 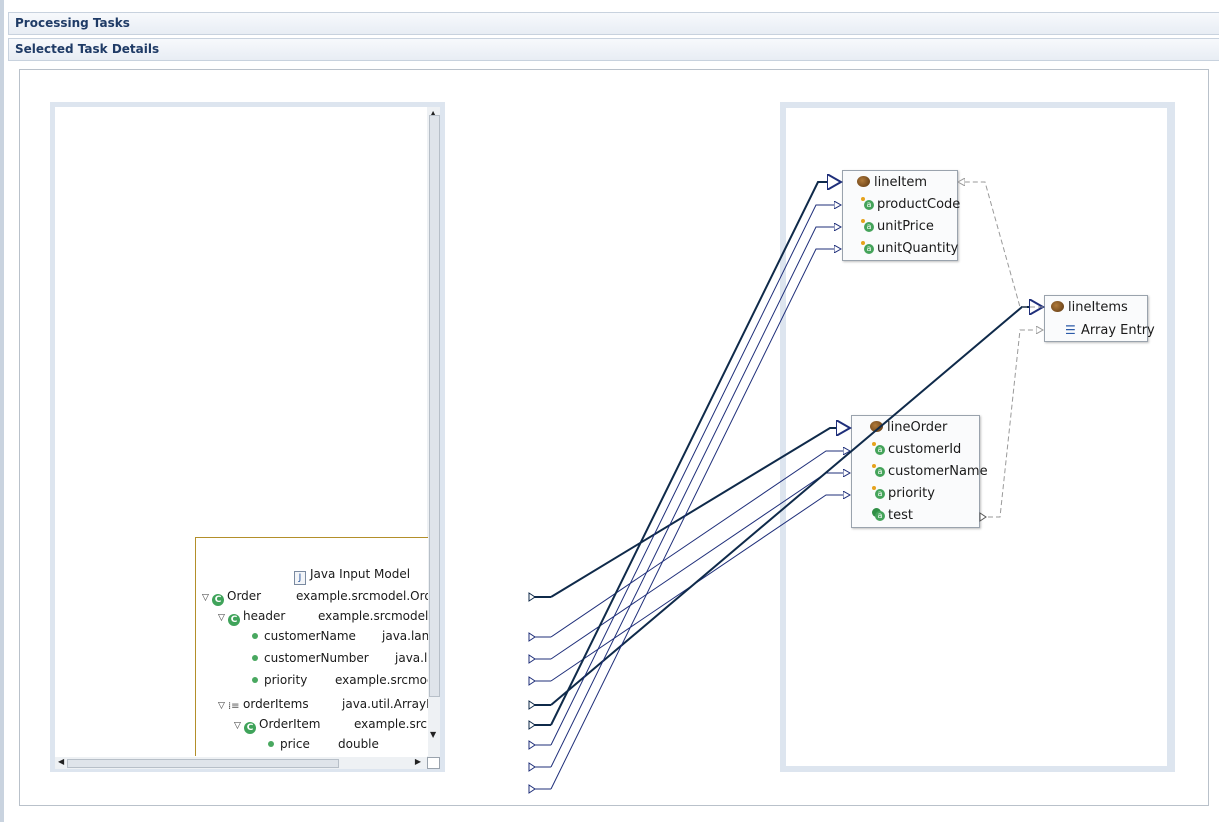 What do you see at coordinates (539, 693) in the screenshot?
I see `source-ports` at bounding box center [539, 693].